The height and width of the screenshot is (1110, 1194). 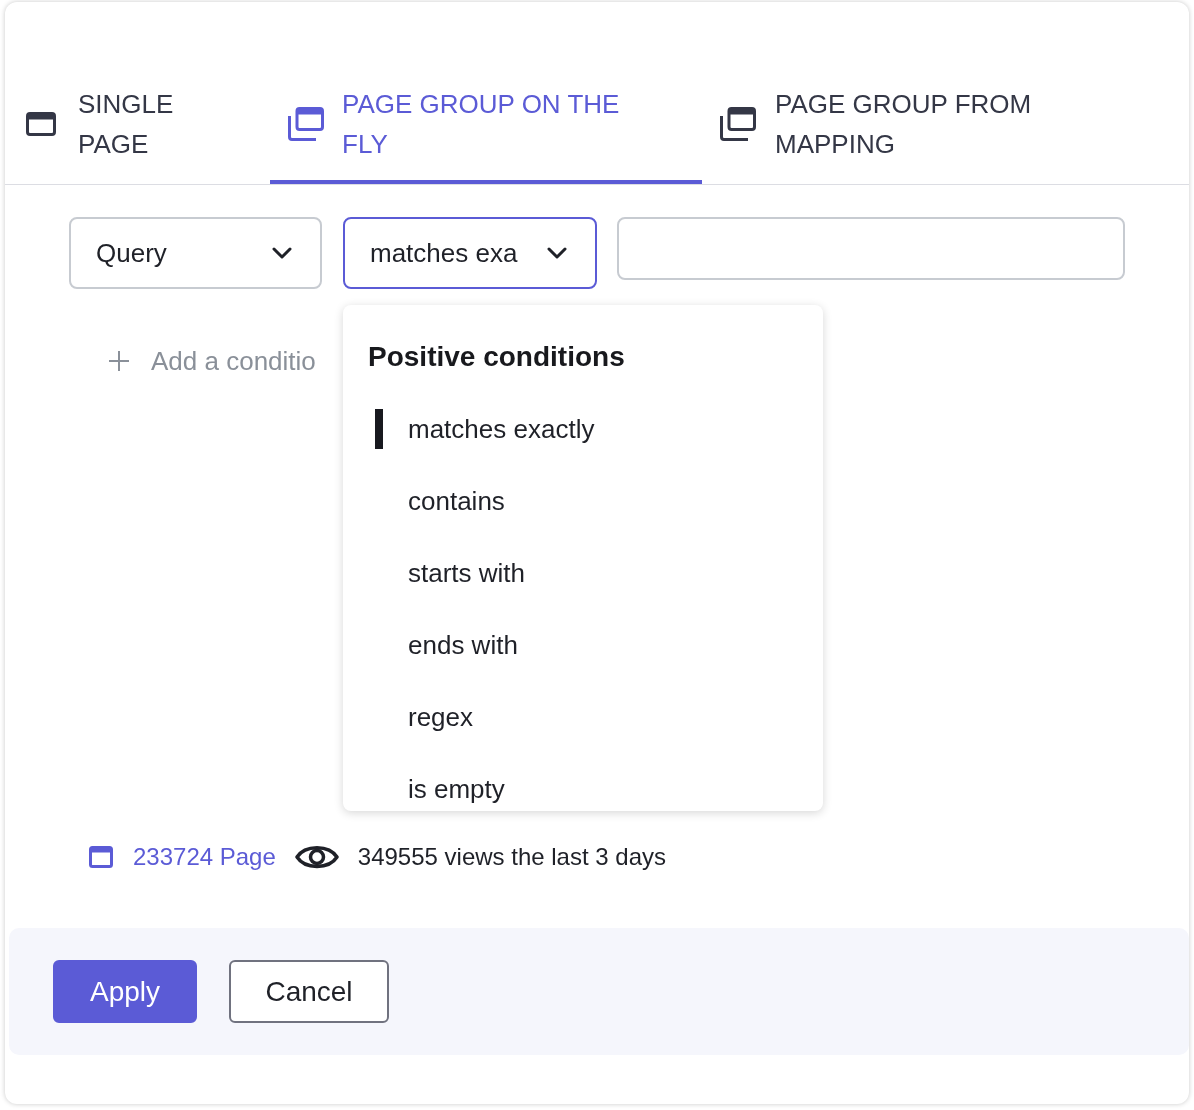 I want to click on menu-option: regex, so click(x=583, y=717).